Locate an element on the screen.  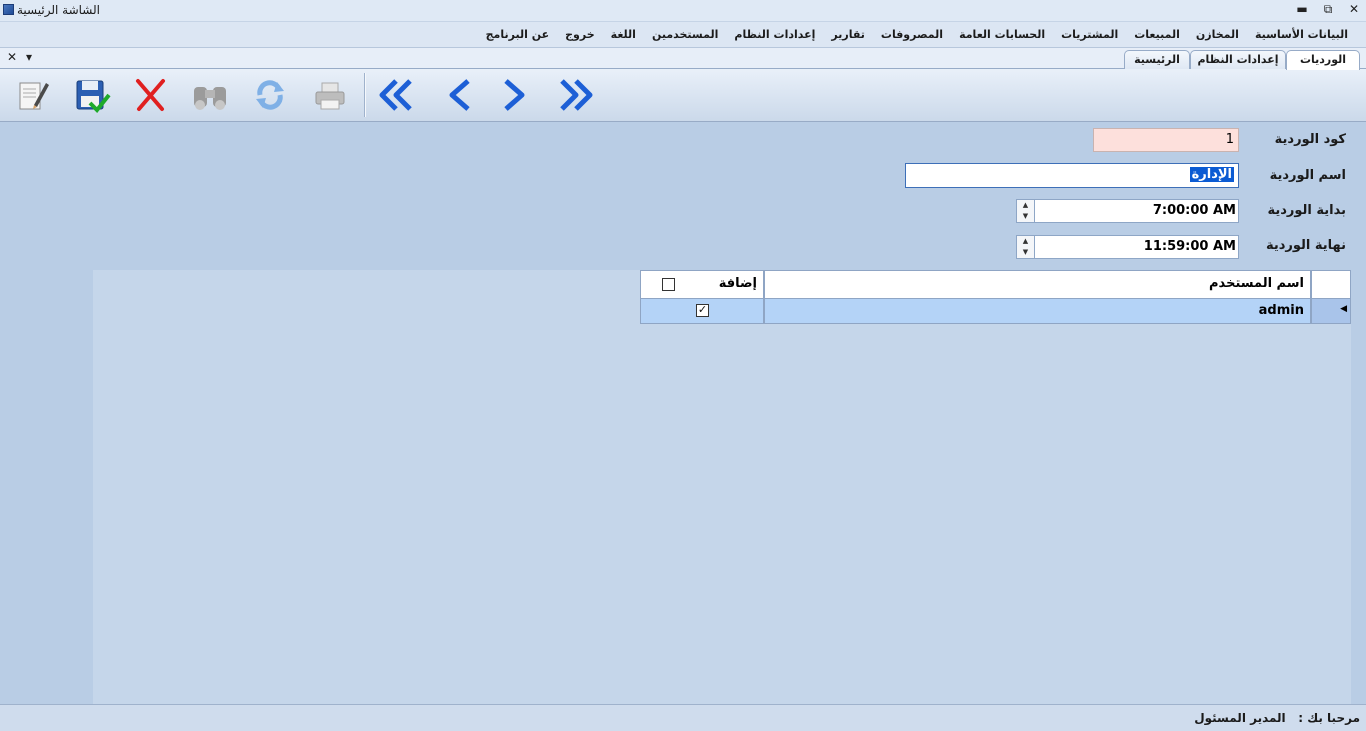
grid-header-add: إضافة is located at coordinates (702, 284).